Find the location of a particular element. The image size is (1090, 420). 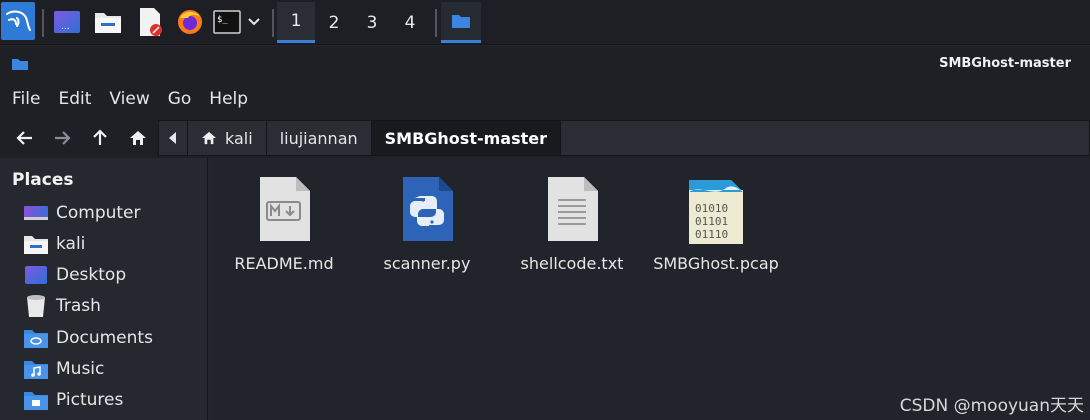

arrow-right-icon is located at coordinates (63, 138).